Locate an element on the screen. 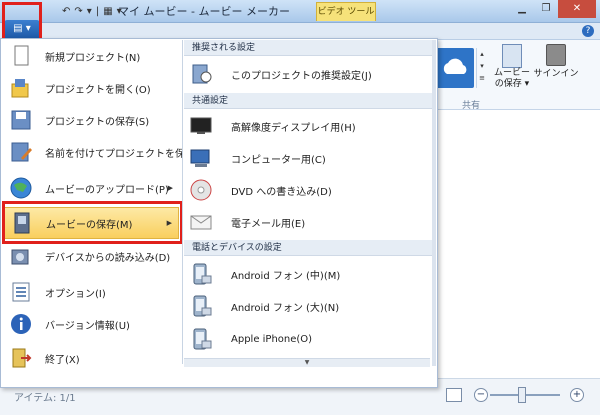 This screenshot has width=600, height=415. submenu-item-iphone: Apple iPhone(O) is located at coordinates (310, 339).